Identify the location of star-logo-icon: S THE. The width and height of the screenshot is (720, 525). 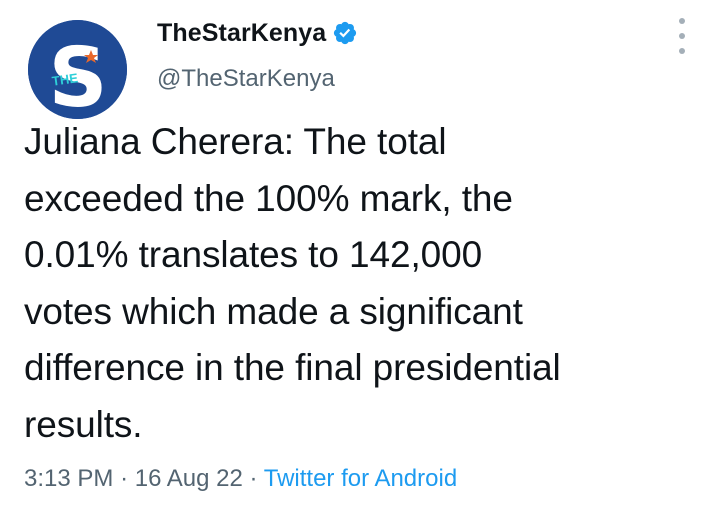
(77, 69).